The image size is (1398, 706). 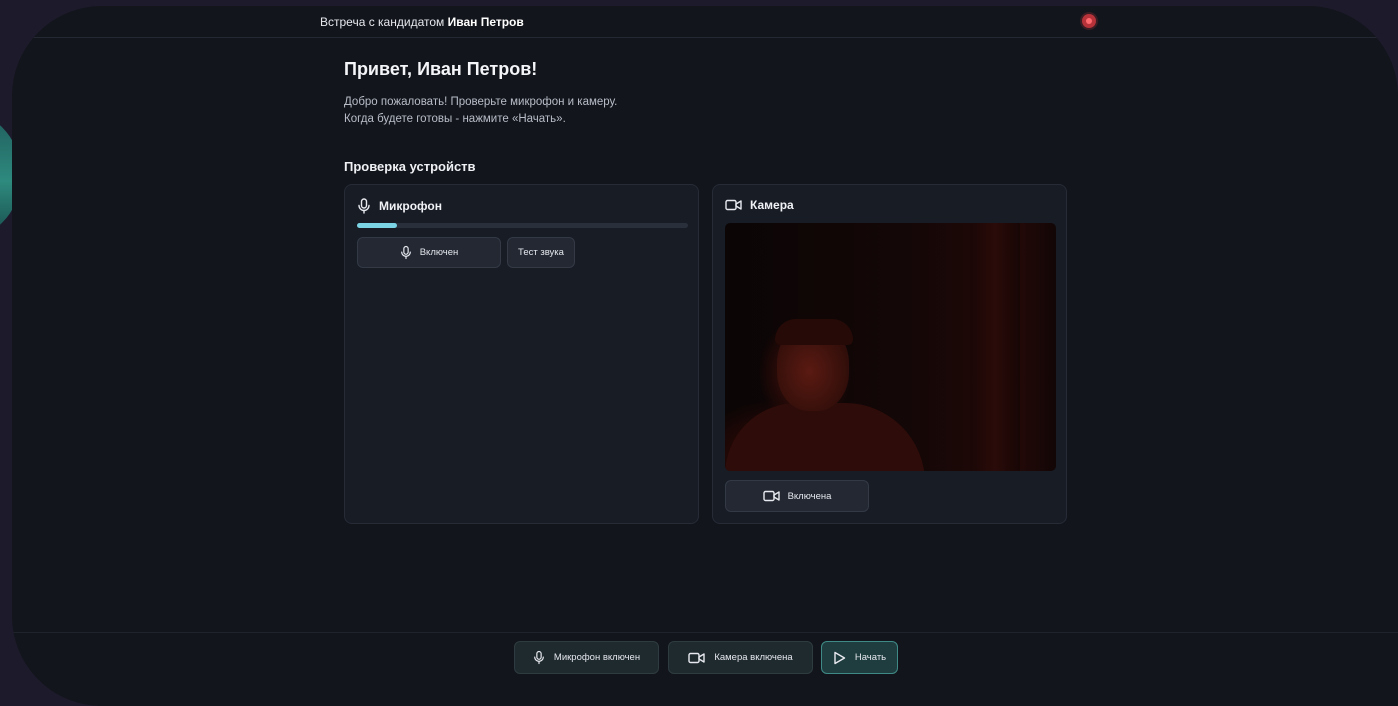 What do you see at coordinates (1089, 21) in the screenshot?
I see `recording-indicator` at bounding box center [1089, 21].